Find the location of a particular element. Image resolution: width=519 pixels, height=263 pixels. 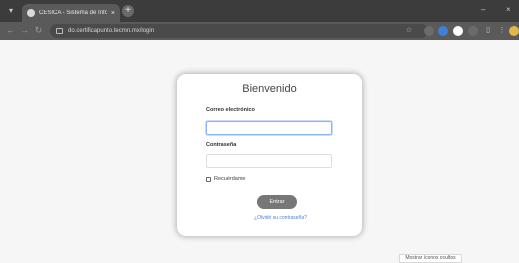

remember-me-label: Recuérdame is located at coordinates (230, 179).